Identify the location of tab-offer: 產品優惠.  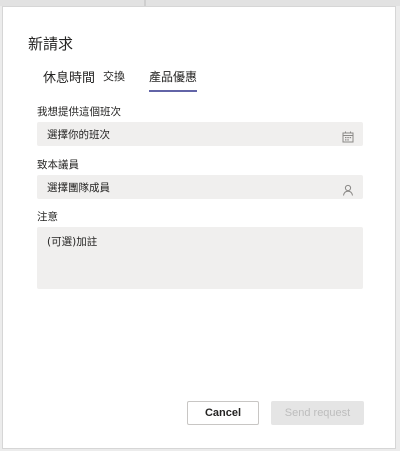
(173, 80).